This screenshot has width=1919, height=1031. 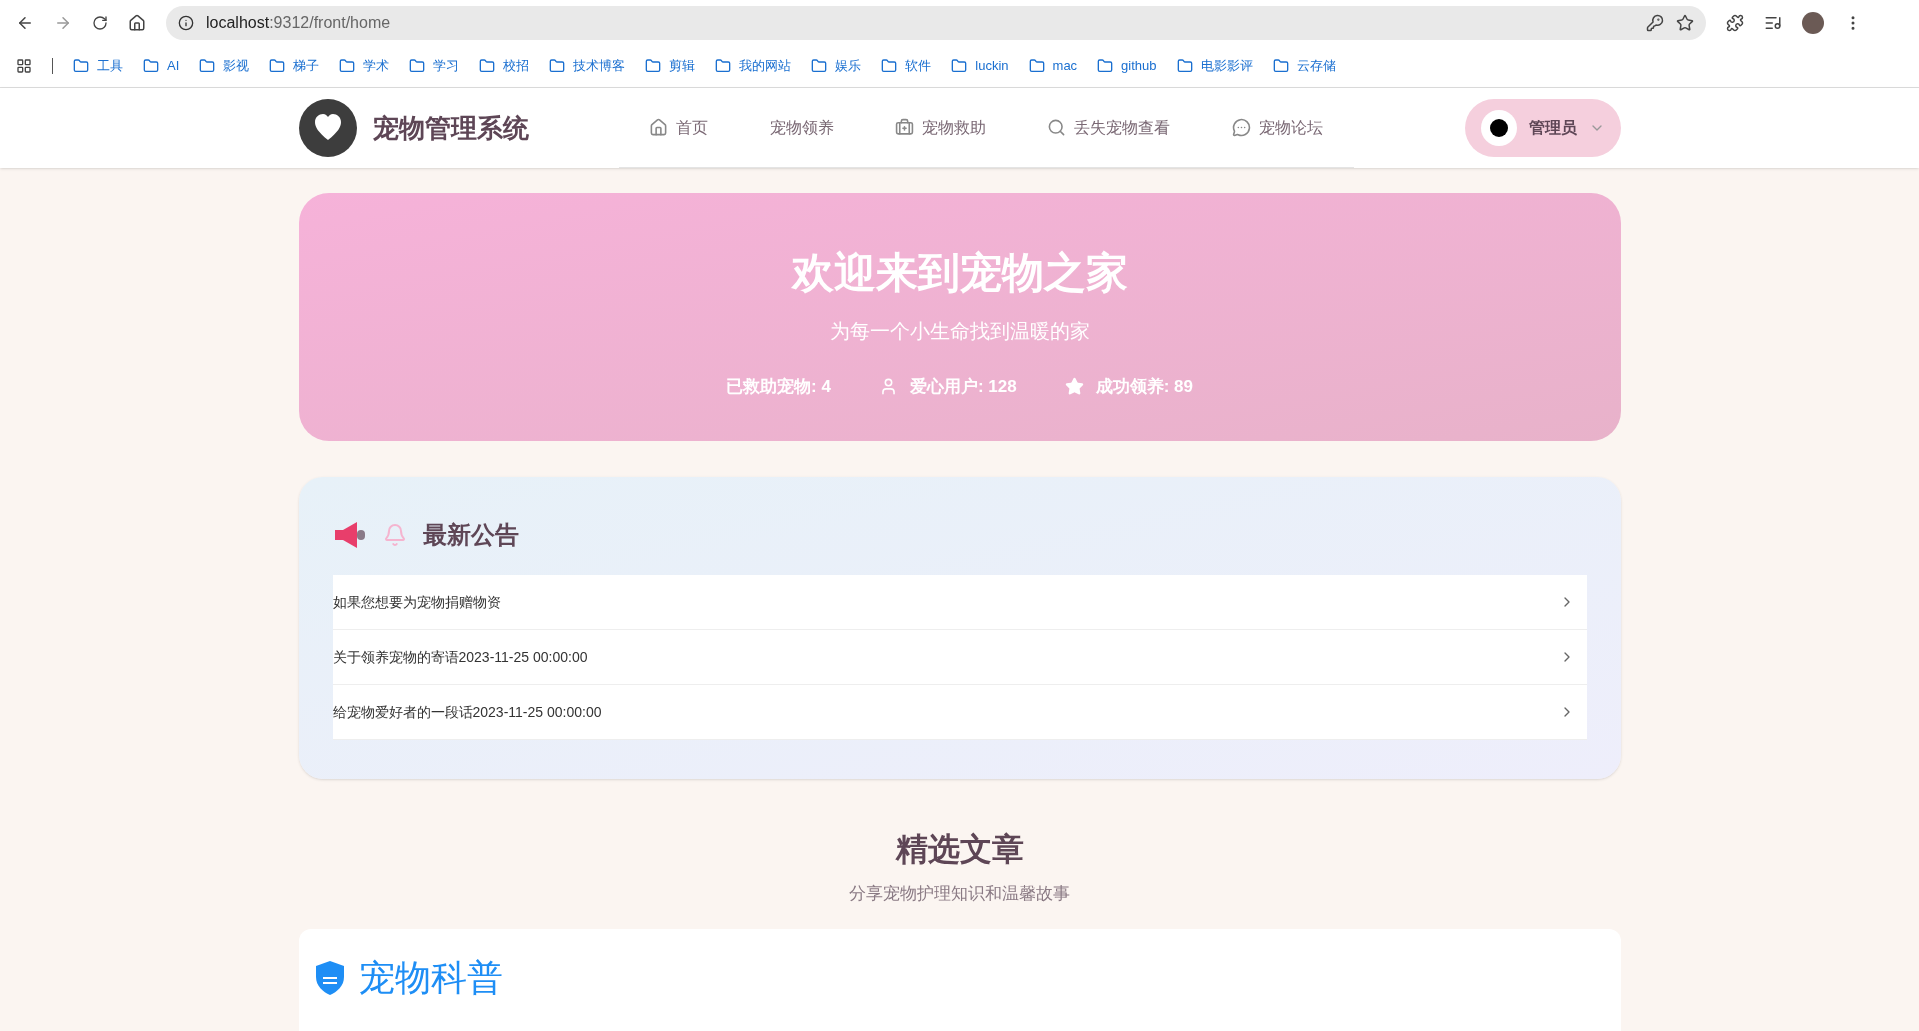 I want to click on url-text: localhost:9312/front/home, so click(x=299, y=22).